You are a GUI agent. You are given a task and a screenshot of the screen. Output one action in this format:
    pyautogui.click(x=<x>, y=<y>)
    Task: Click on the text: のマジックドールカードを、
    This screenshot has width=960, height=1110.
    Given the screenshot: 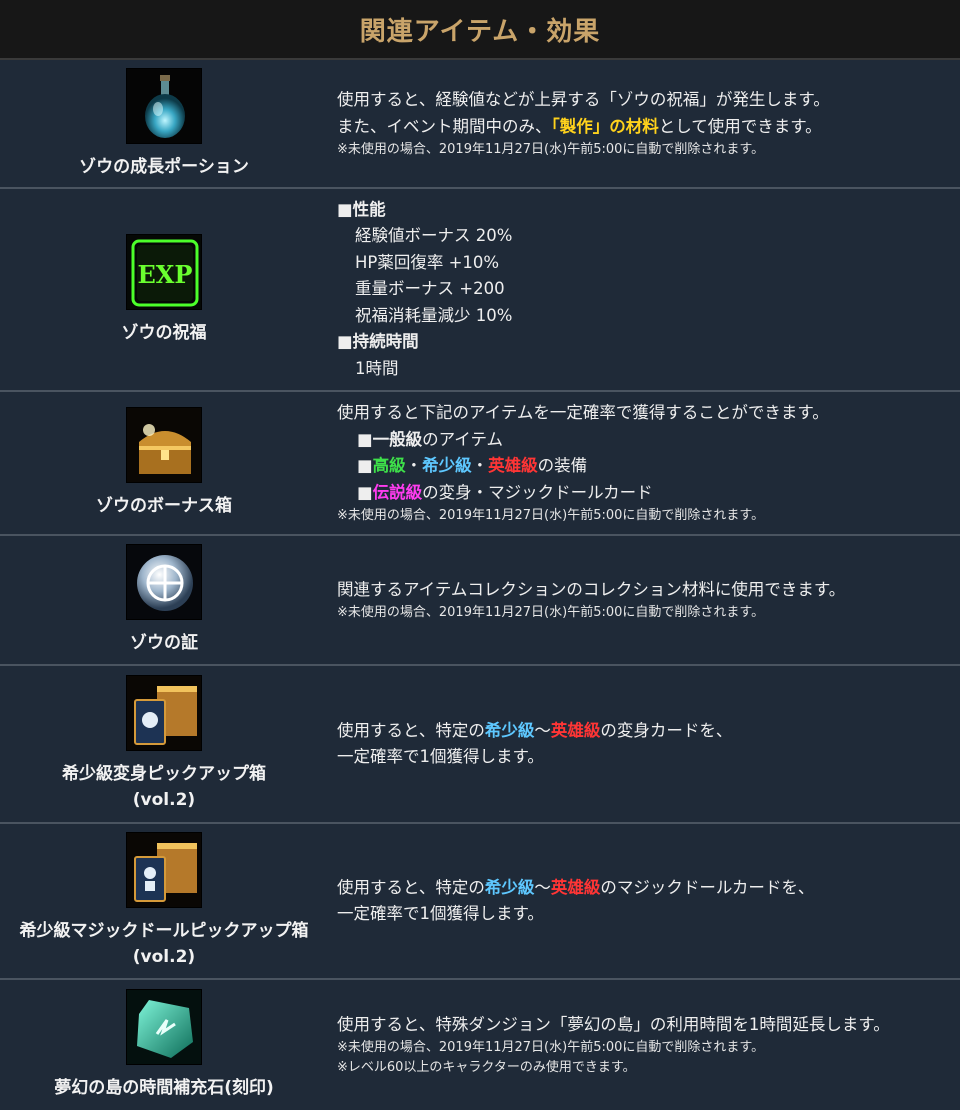 What is the action you would take?
    pyautogui.click(x=707, y=887)
    